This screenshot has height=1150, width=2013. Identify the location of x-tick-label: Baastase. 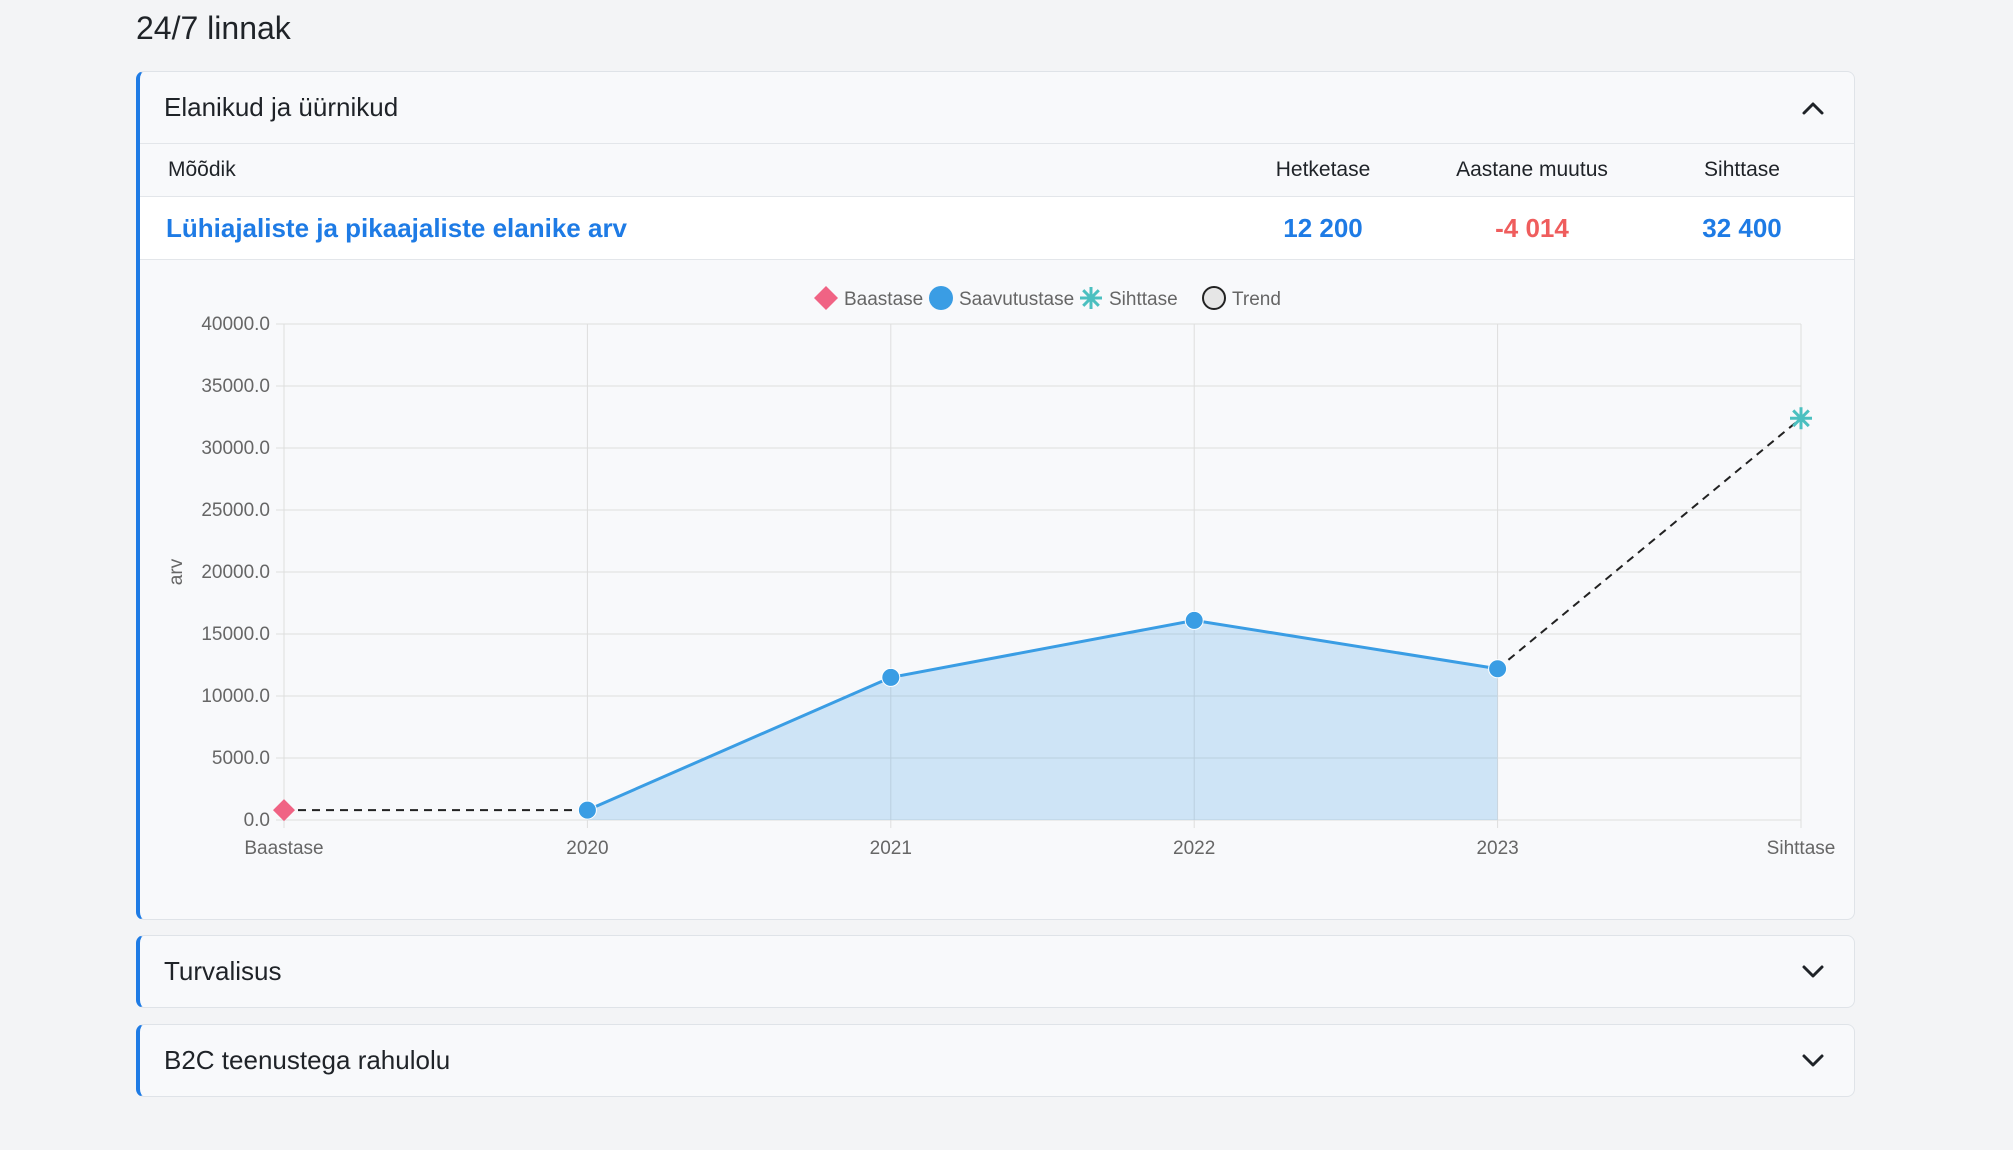
(283, 848).